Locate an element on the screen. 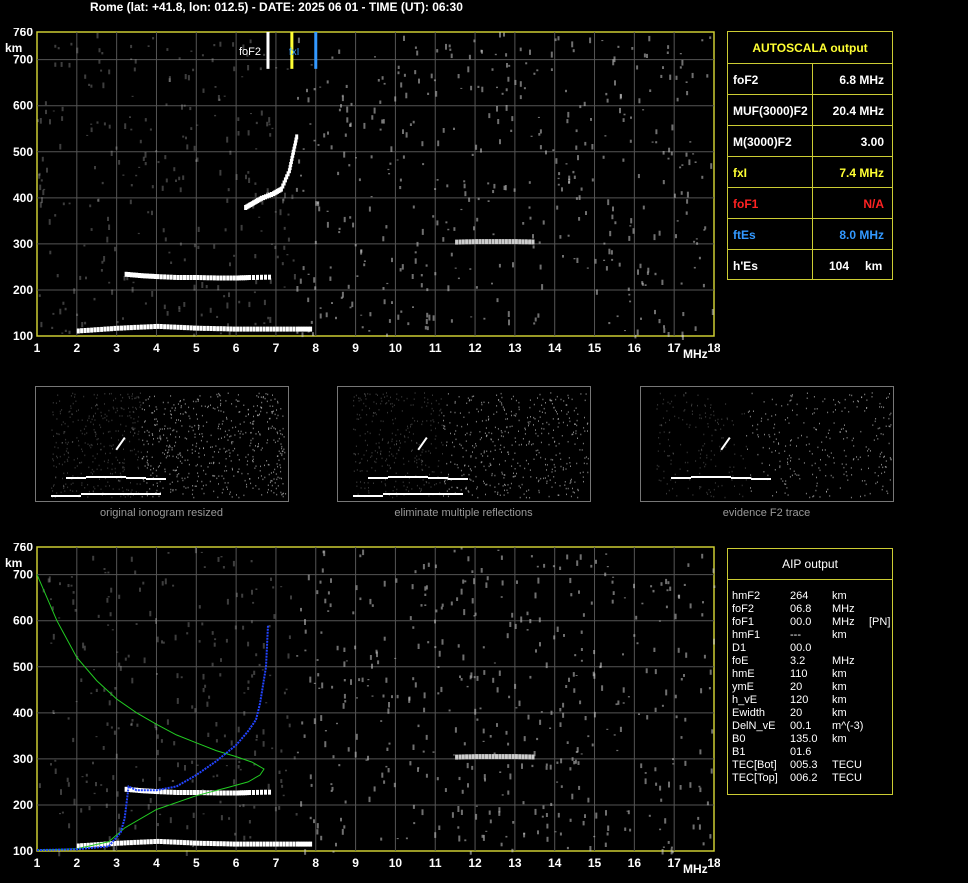 This screenshot has height=883, width=968. x-tick-label: 7 is located at coordinates (276, 863).